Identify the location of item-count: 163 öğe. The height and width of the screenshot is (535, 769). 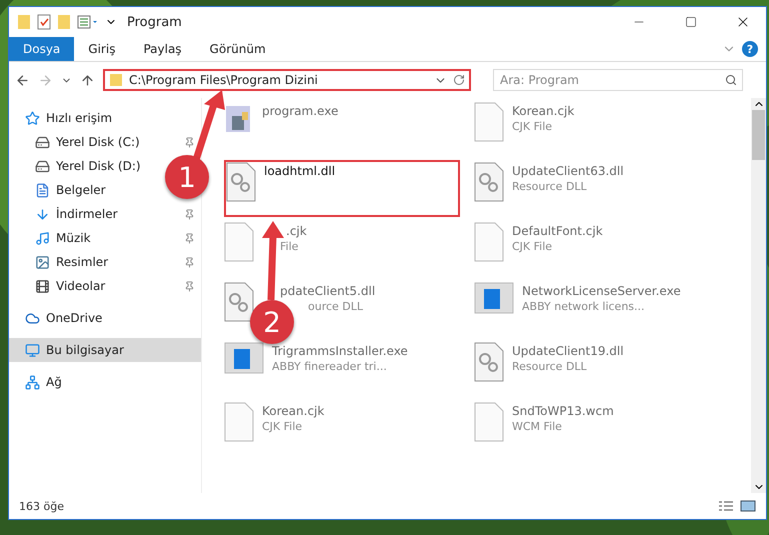
(42, 506).